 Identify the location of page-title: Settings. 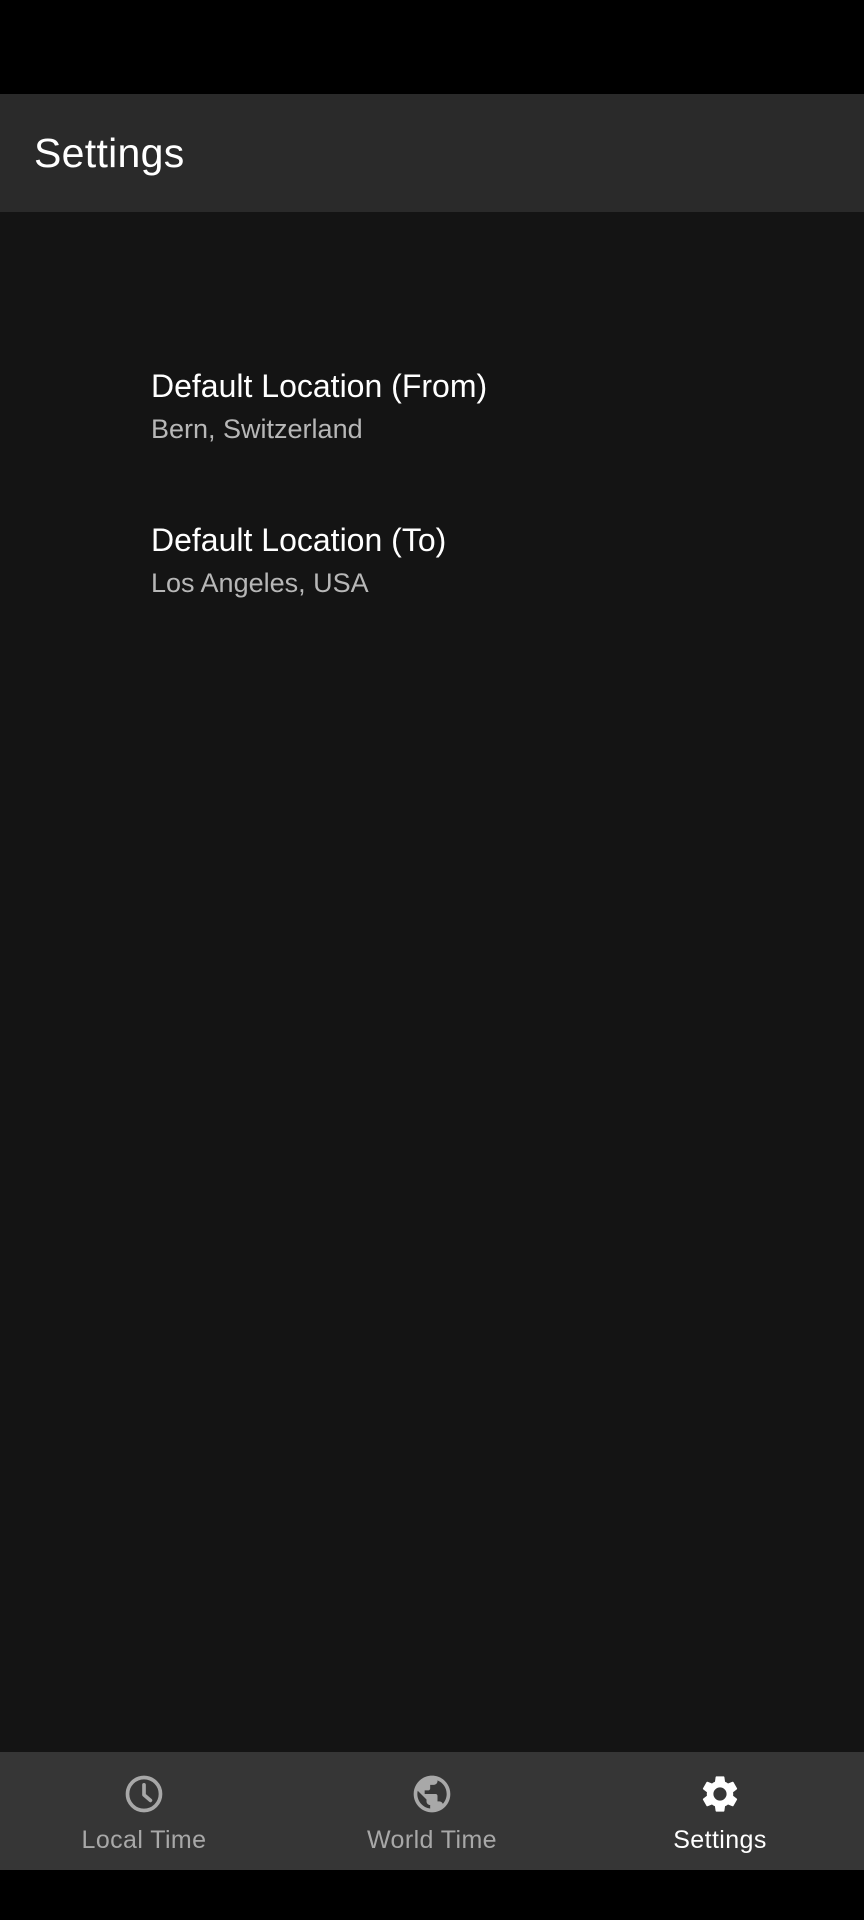
(109, 152).